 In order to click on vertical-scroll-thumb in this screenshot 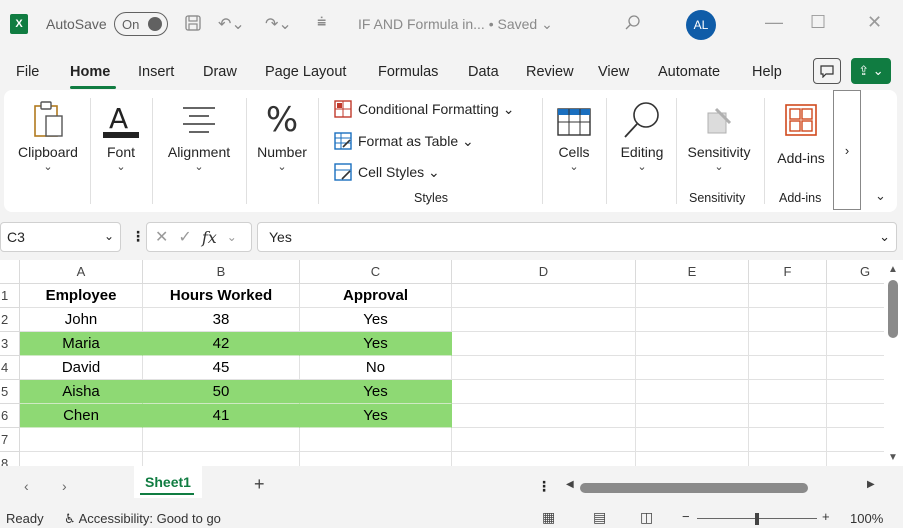, I will do `click(893, 309)`.